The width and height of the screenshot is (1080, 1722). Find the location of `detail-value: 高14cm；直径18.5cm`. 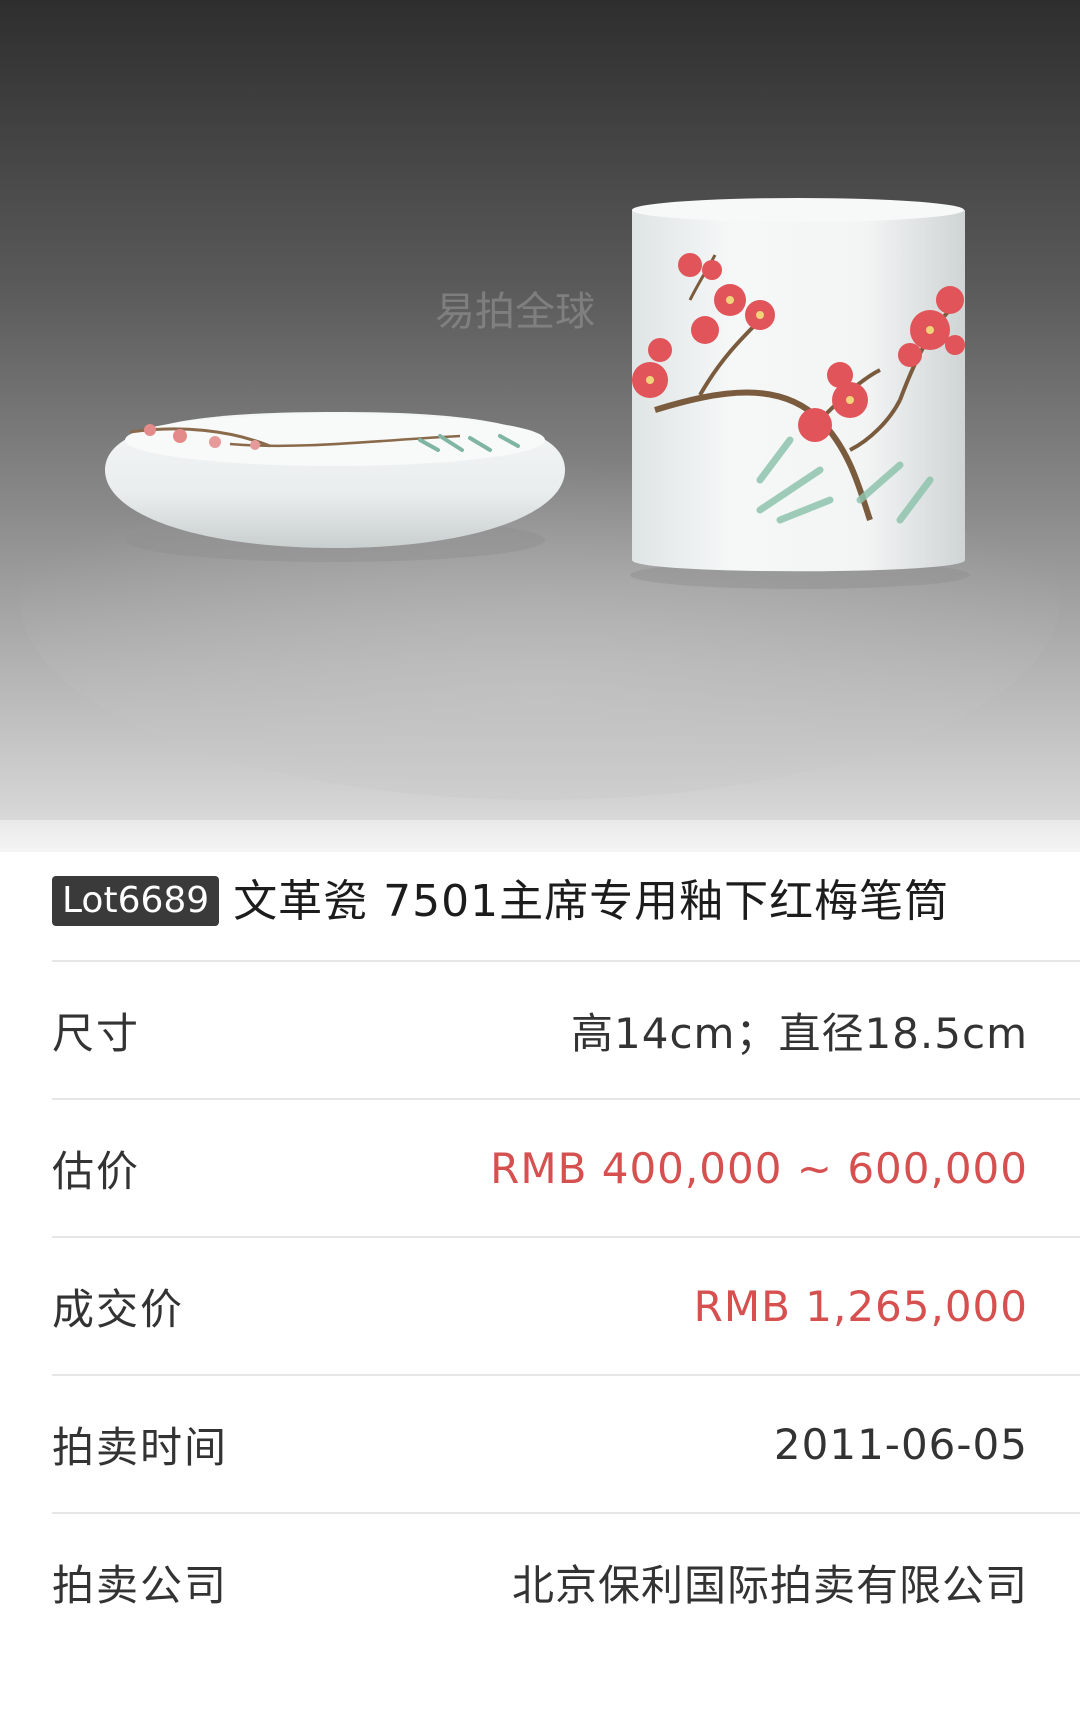

detail-value: 高14cm；直径18.5cm is located at coordinates (799, 1033).